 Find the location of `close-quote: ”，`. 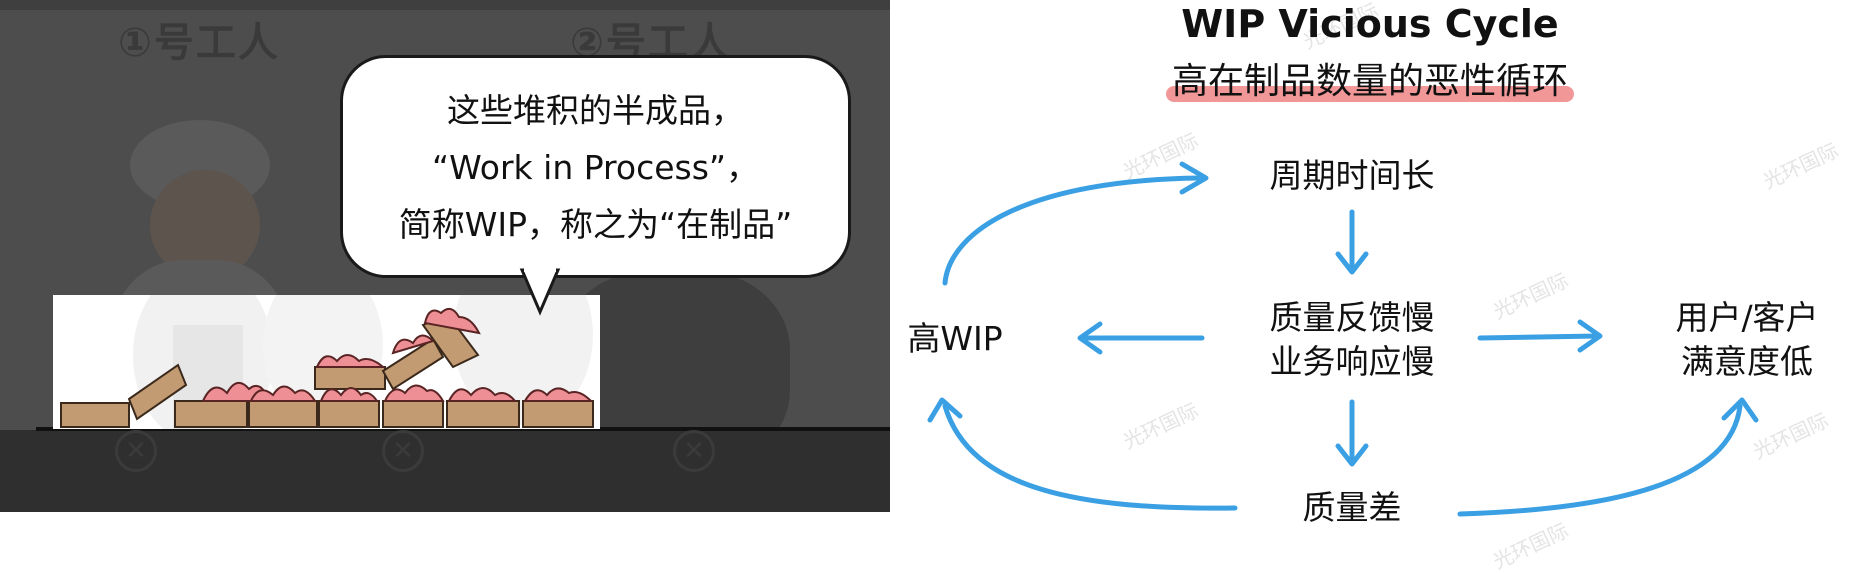

close-quote: ”， is located at coordinates (734, 167).